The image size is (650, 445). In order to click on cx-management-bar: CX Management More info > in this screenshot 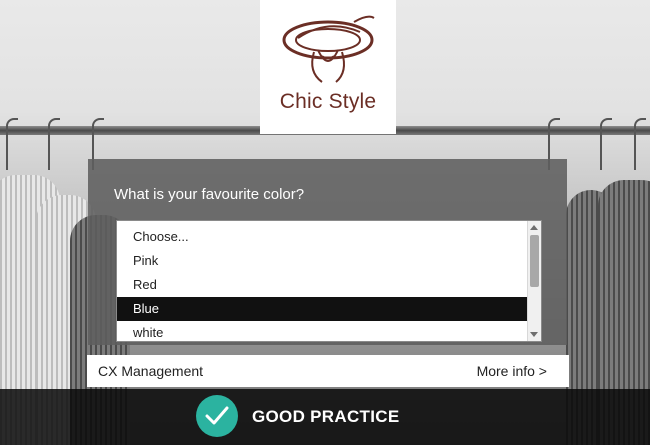, I will do `click(328, 371)`.